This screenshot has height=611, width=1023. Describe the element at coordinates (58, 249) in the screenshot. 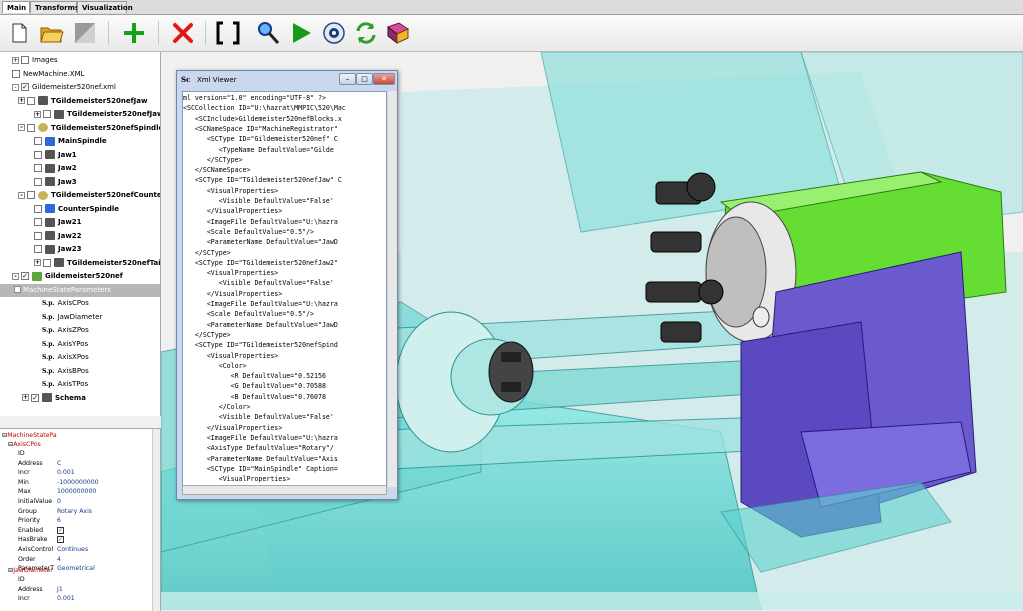

I see `tree-item: Jaw23` at that location.